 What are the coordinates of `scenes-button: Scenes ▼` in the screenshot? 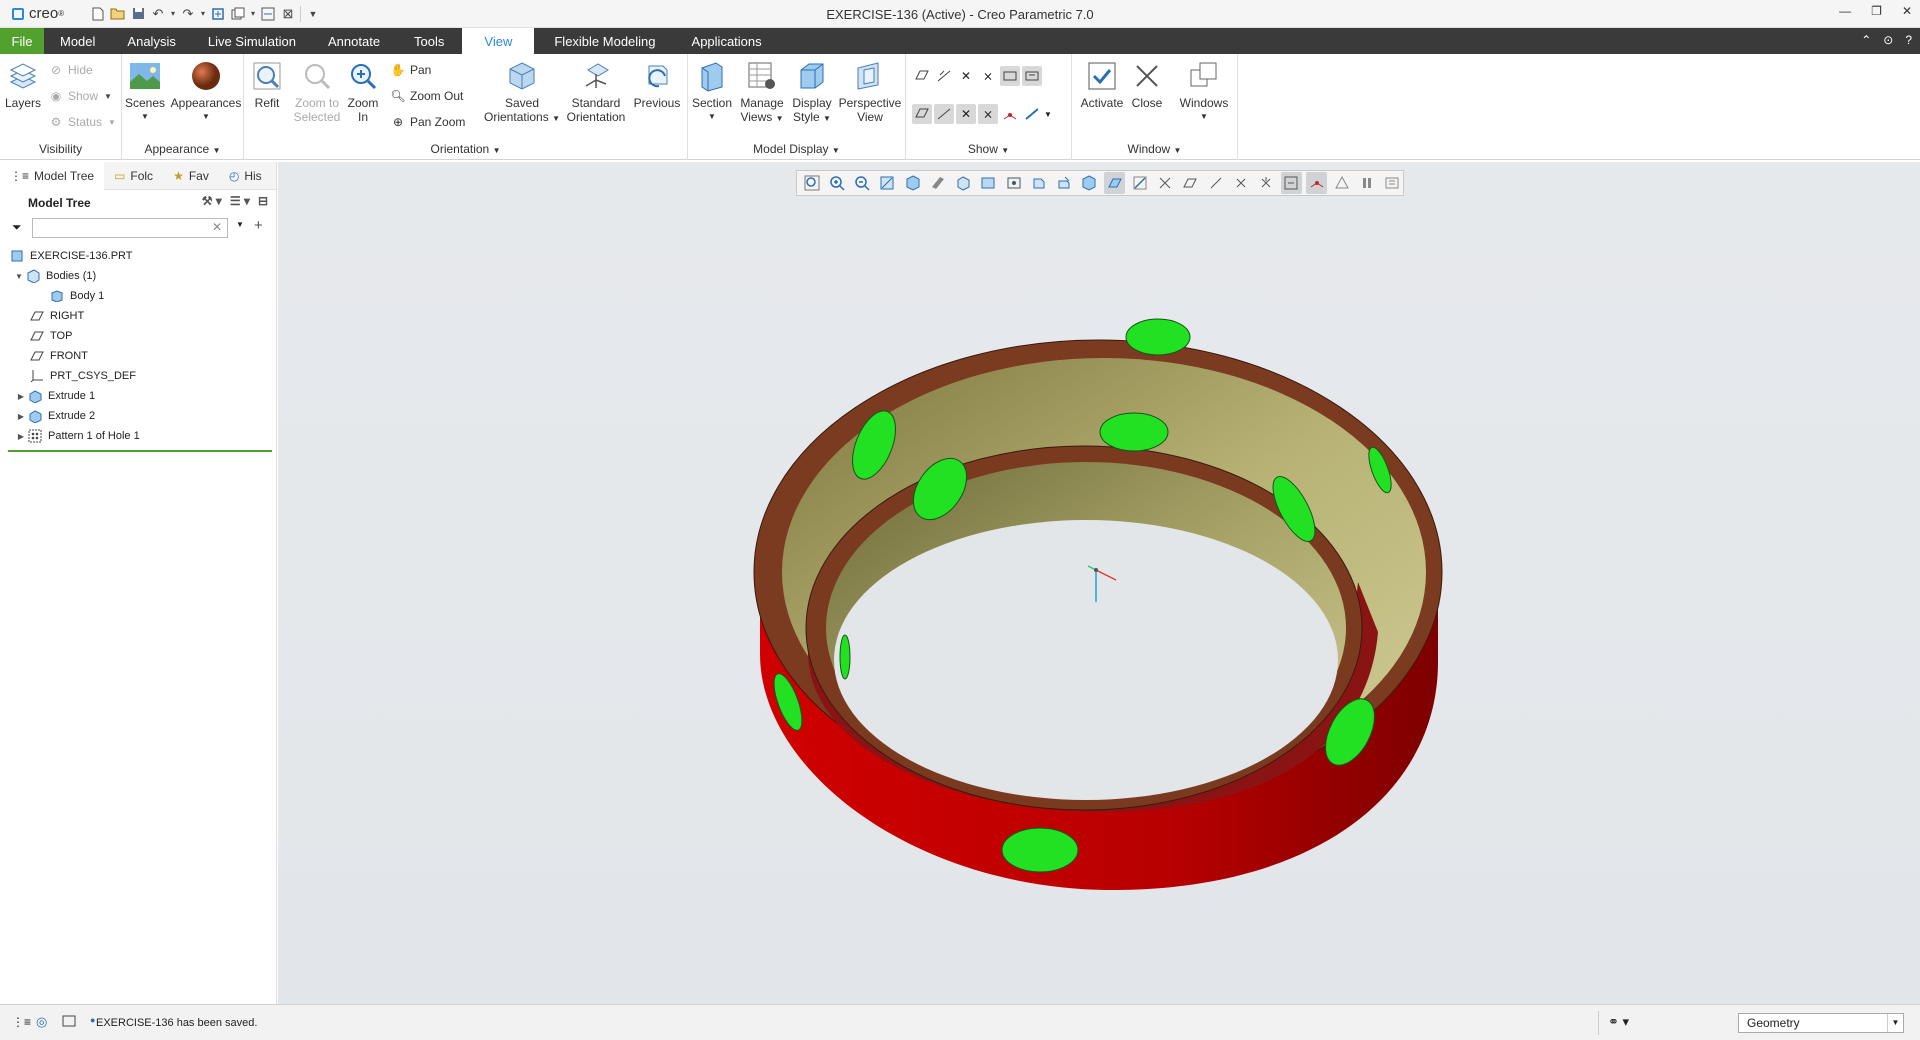 It's located at (145, 92).